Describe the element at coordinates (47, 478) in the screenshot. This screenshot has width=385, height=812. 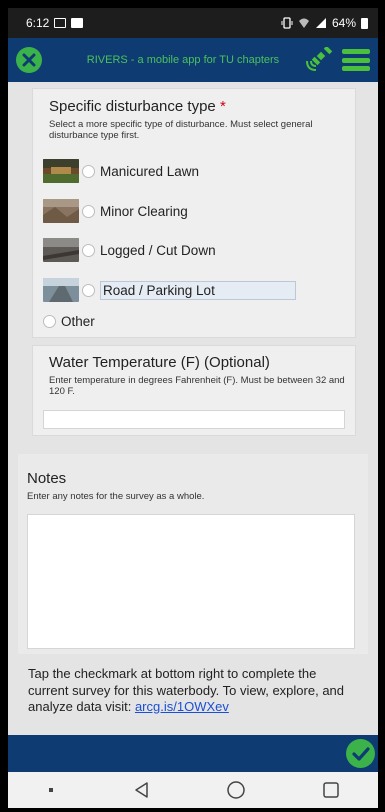
I see `notes-label: Notes` at that location.